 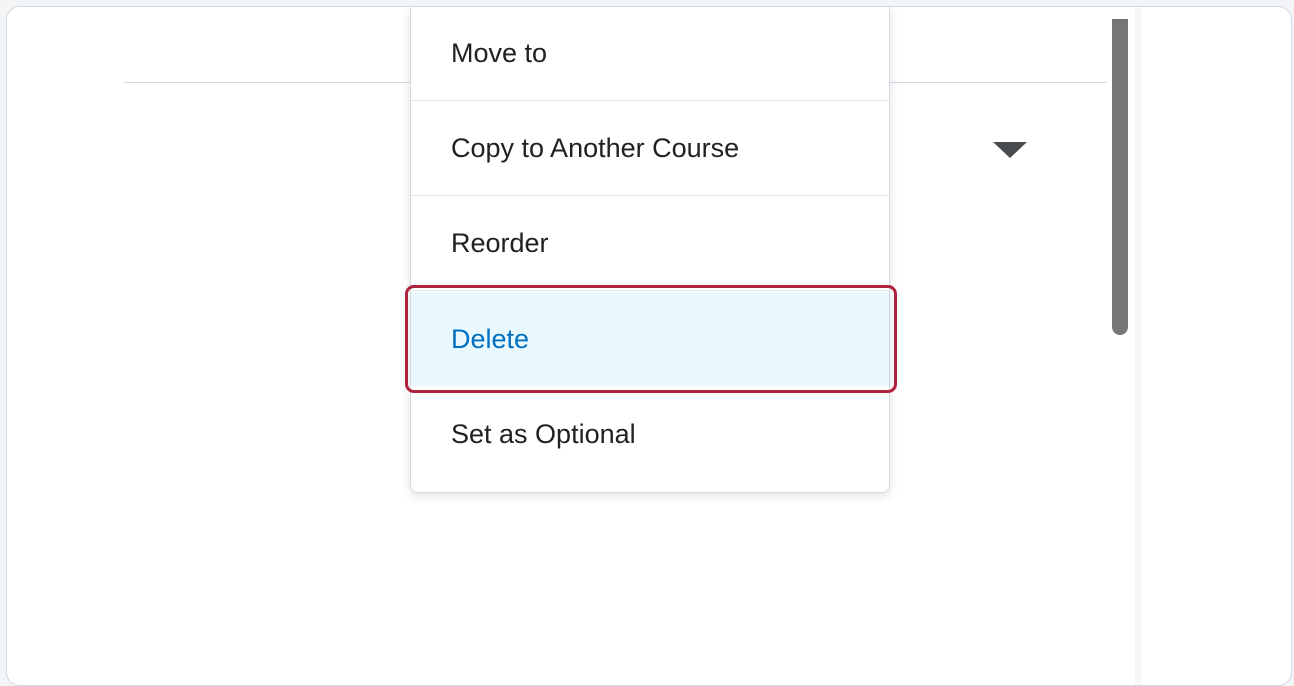 I want to click on caret-down-icon, so click(x=1010, y=150).